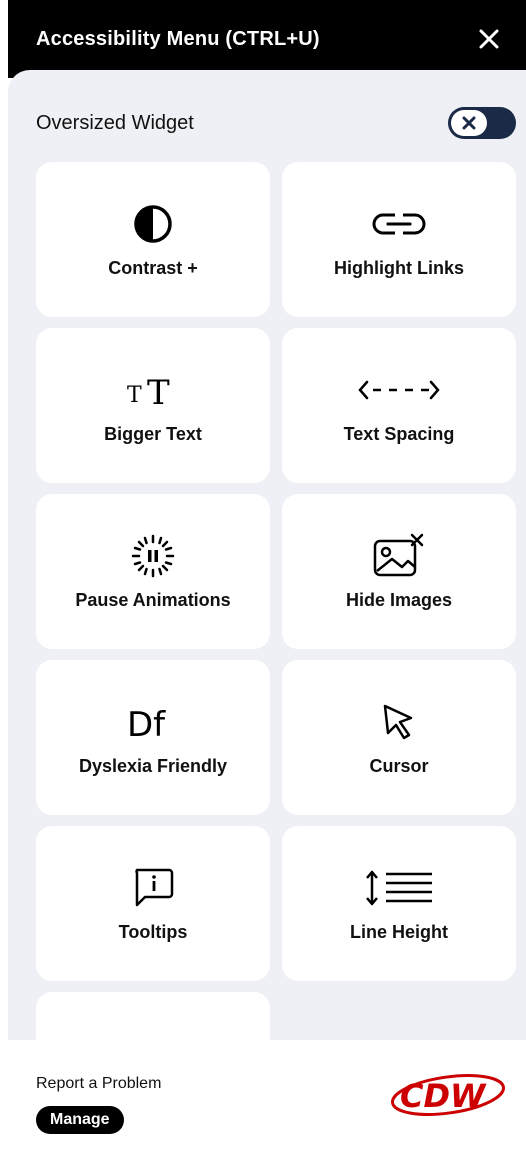 This screenshot has height=1159, width=526. I want to click on menu-title: Accessibility Menu (CTRL+U), so click(178, 38).